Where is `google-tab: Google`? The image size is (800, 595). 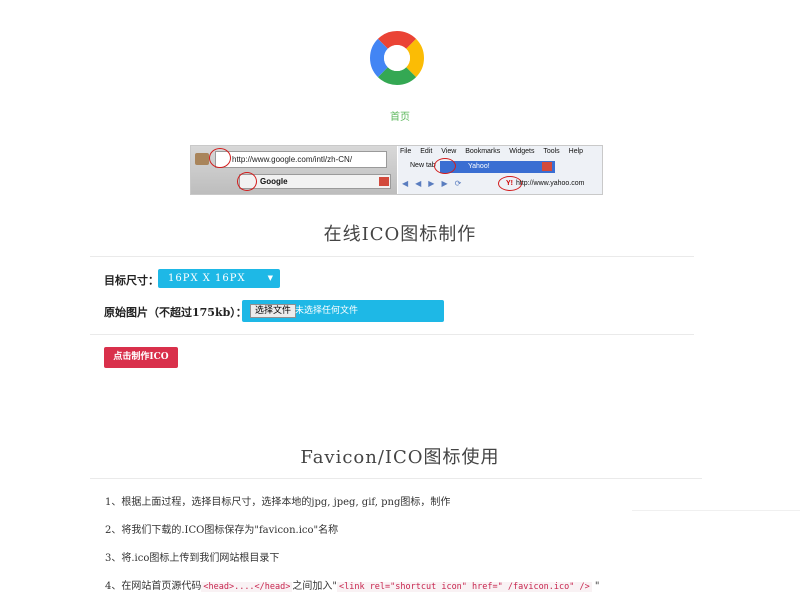 google-tab: Google is located at coordinates (315, 181).